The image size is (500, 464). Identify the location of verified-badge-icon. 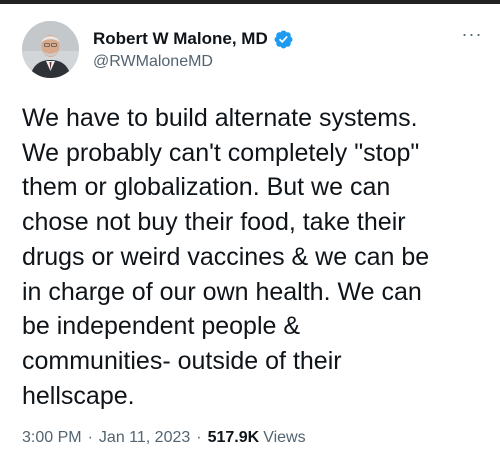
(283, 39).